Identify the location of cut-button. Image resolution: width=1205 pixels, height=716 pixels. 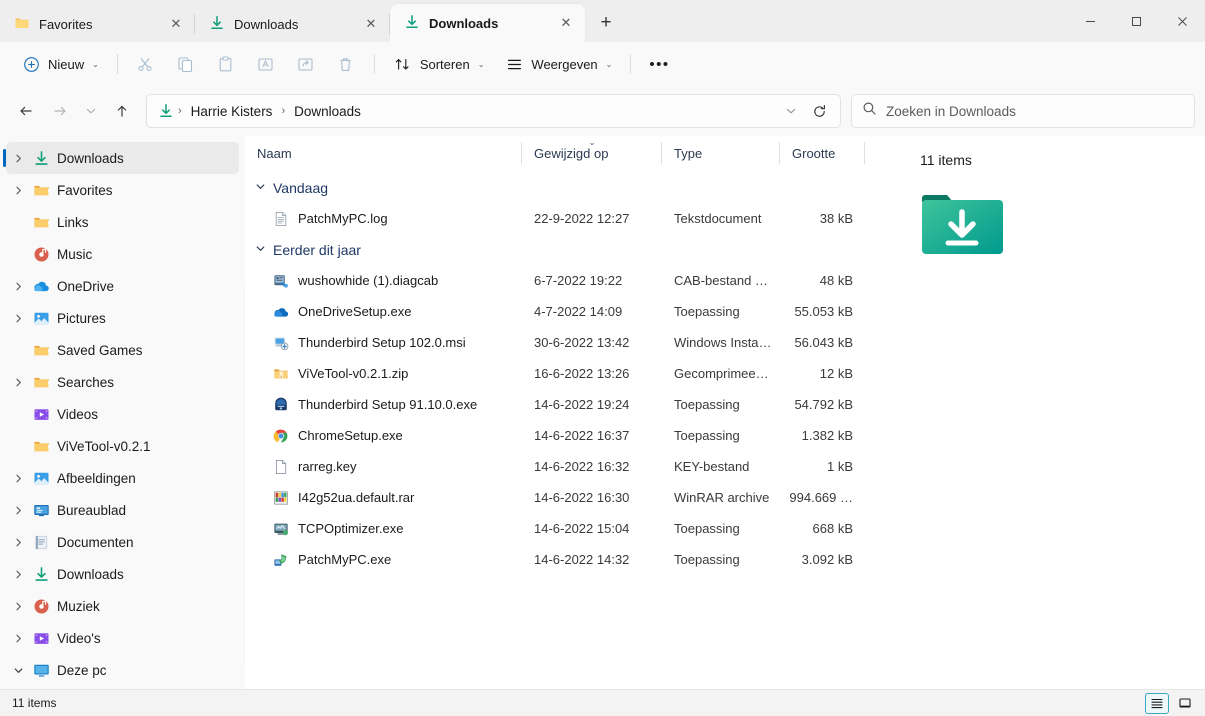
(146, 64).